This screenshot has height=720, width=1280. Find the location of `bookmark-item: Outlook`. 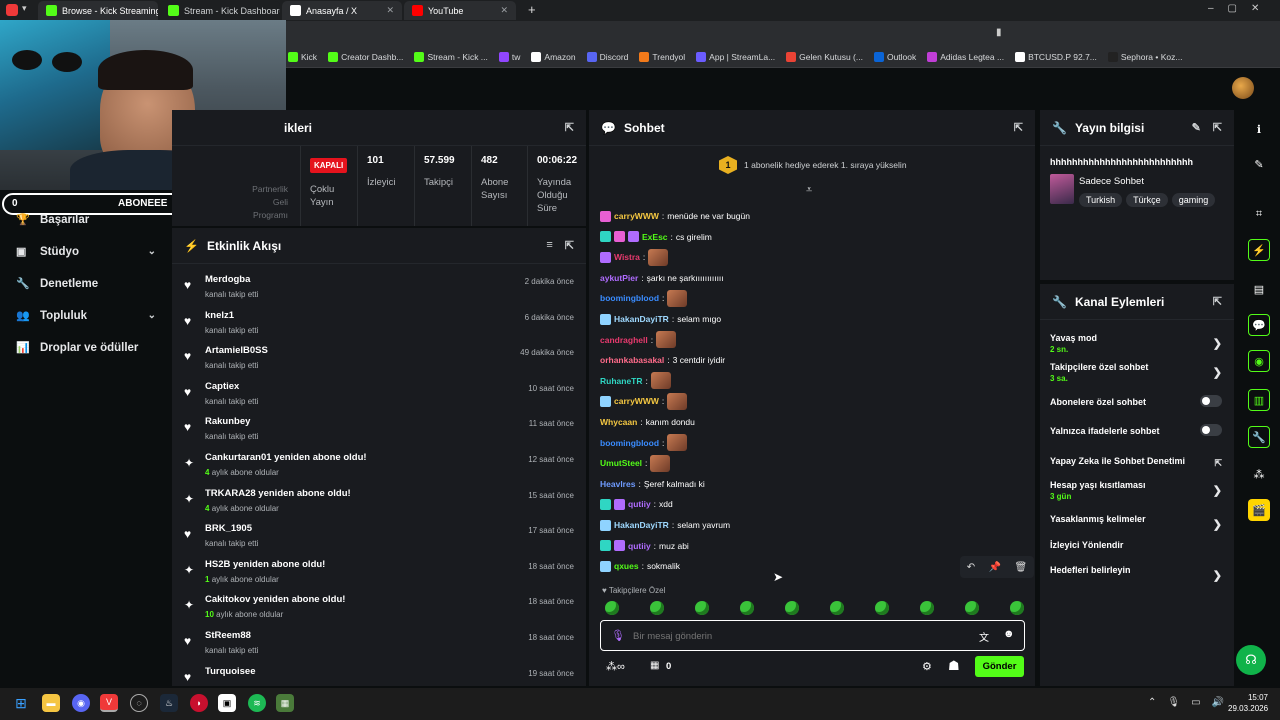

bookmark-item: Outlook is located at coordinates (894, 56).